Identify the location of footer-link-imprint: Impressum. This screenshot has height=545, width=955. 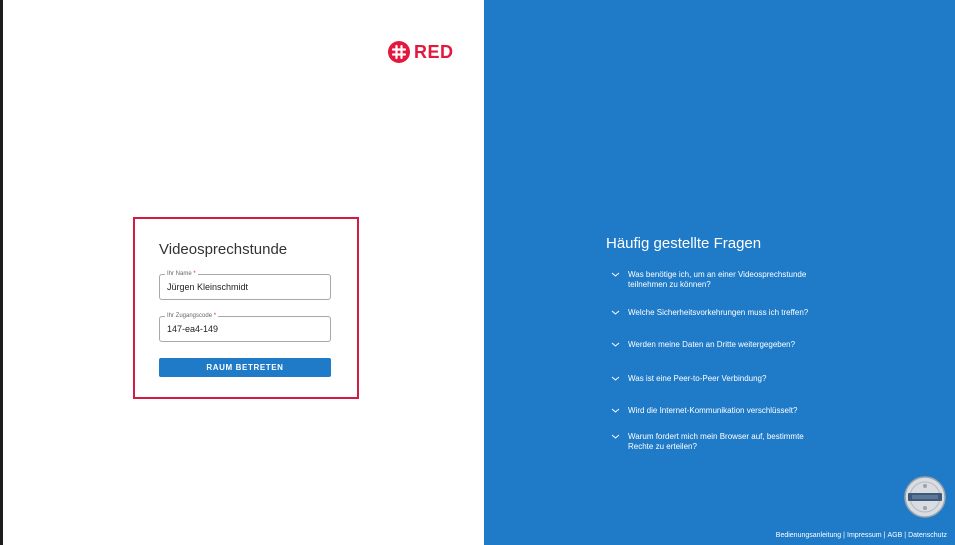
(864, 535).